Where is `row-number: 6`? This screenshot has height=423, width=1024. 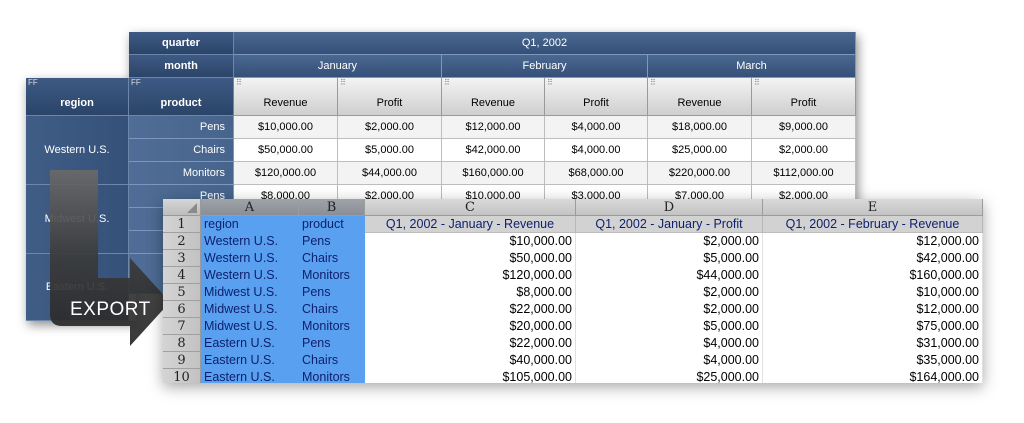 row-number: 6 is located at coordinates (182, 309).